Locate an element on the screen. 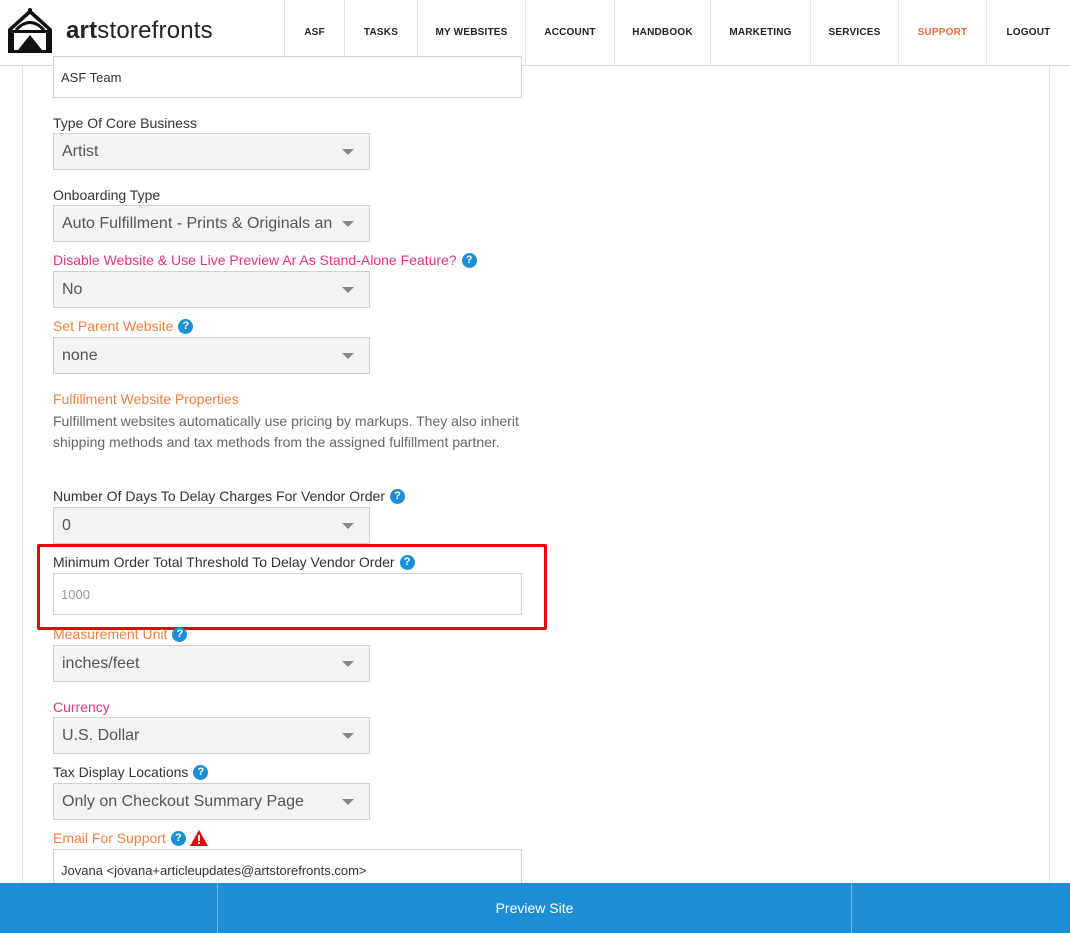 The height and width of the screenshot is (933, 1070). measurement-unit-select: inches/feet is located at coordinates (211, 663).